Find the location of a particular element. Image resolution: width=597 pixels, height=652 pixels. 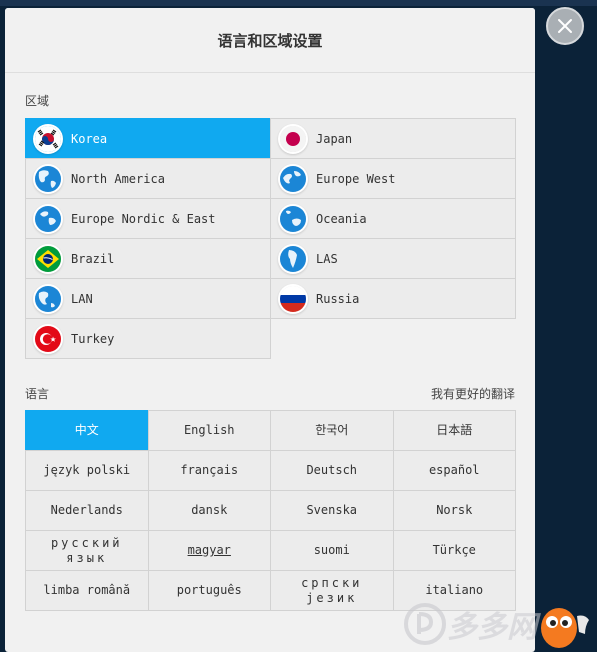

language-label: español is located at coordinates (454, 470).